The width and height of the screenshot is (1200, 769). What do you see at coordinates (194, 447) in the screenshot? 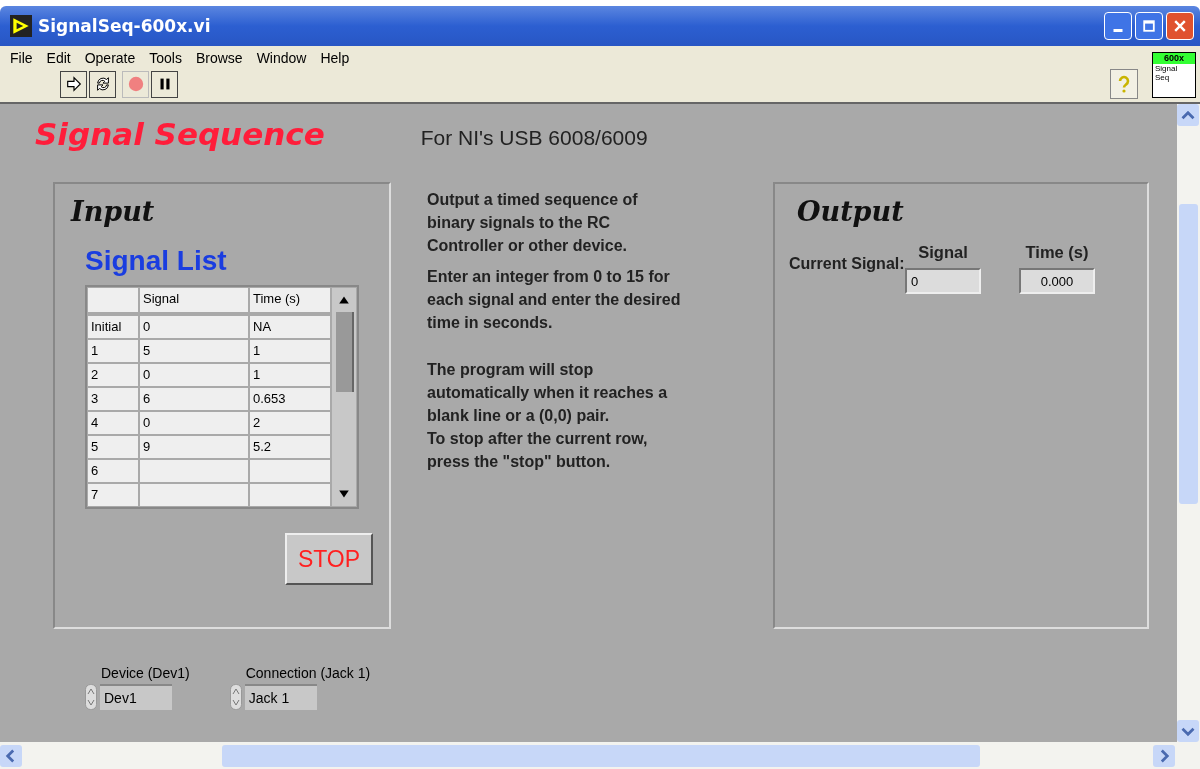
I see `table-cell: 9` at bounding box center [194, 447].